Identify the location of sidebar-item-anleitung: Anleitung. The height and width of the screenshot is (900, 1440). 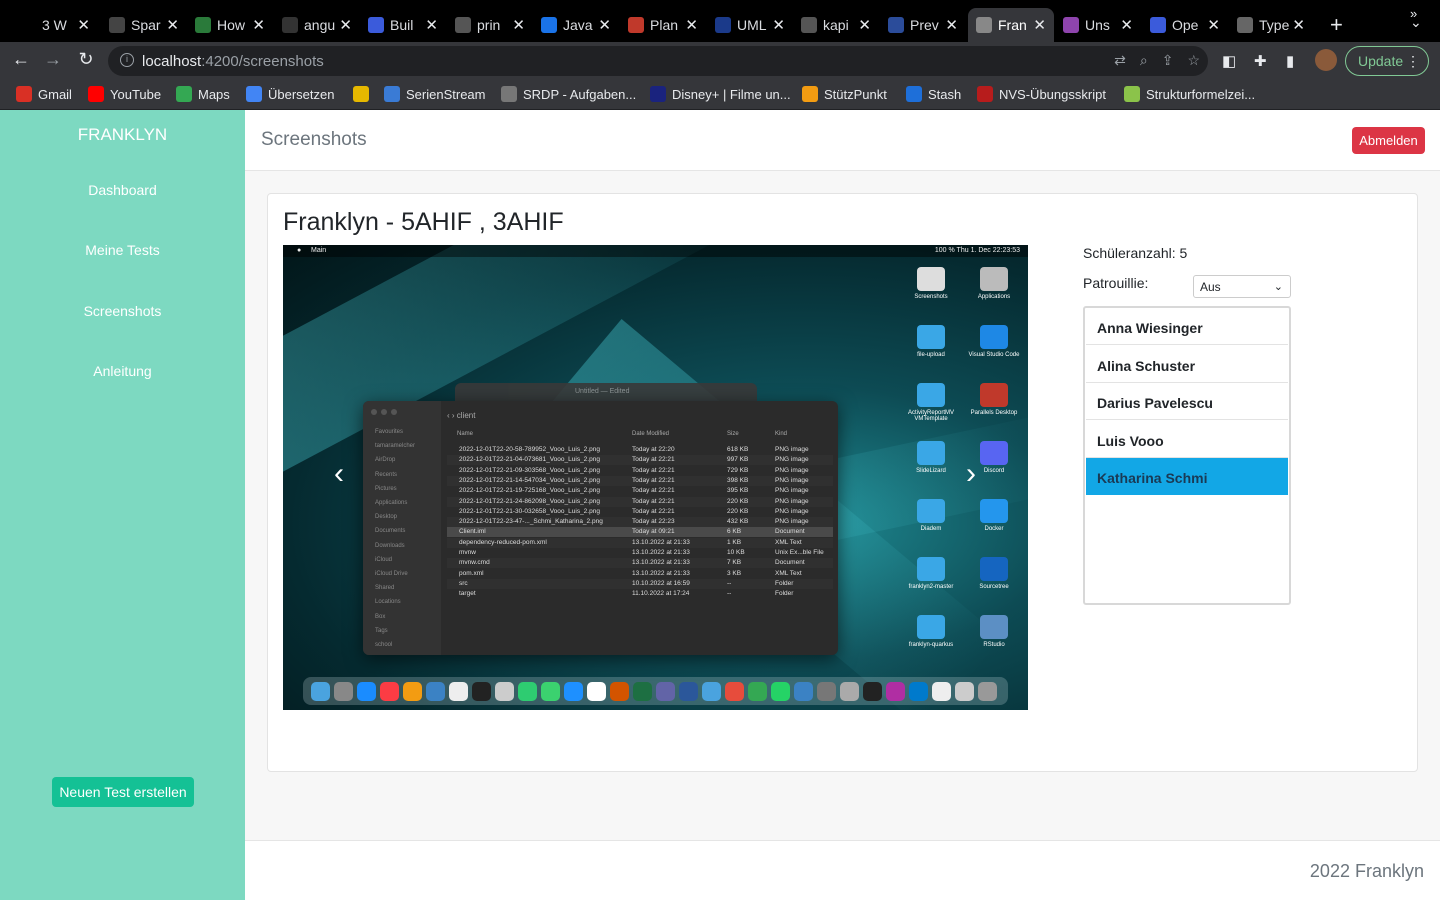
(122, 371).